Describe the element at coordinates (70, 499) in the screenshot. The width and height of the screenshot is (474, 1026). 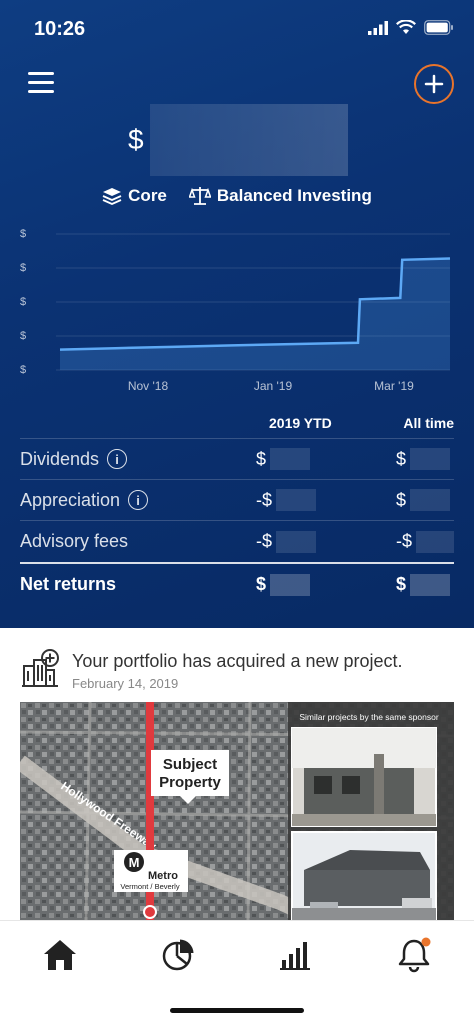
I see `row-label: Appreciation` at that location.